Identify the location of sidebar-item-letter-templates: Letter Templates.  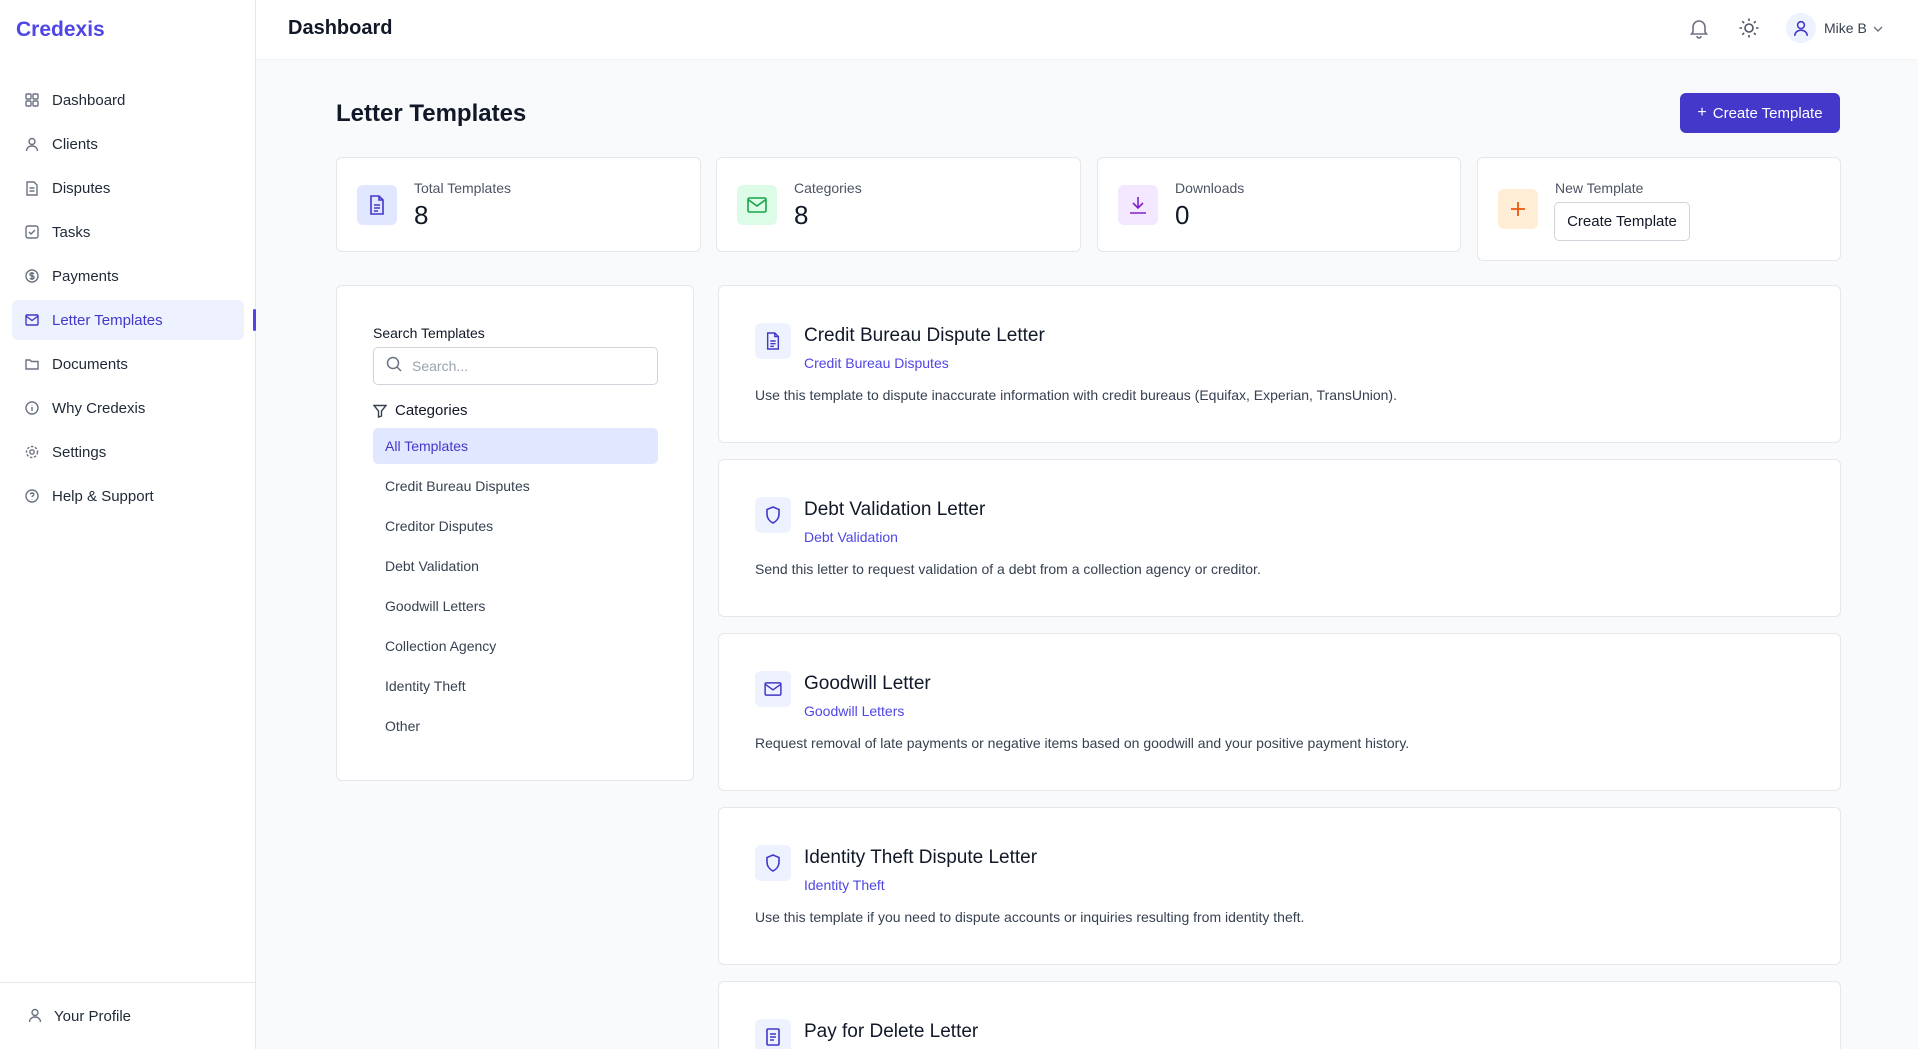
(134, 320).